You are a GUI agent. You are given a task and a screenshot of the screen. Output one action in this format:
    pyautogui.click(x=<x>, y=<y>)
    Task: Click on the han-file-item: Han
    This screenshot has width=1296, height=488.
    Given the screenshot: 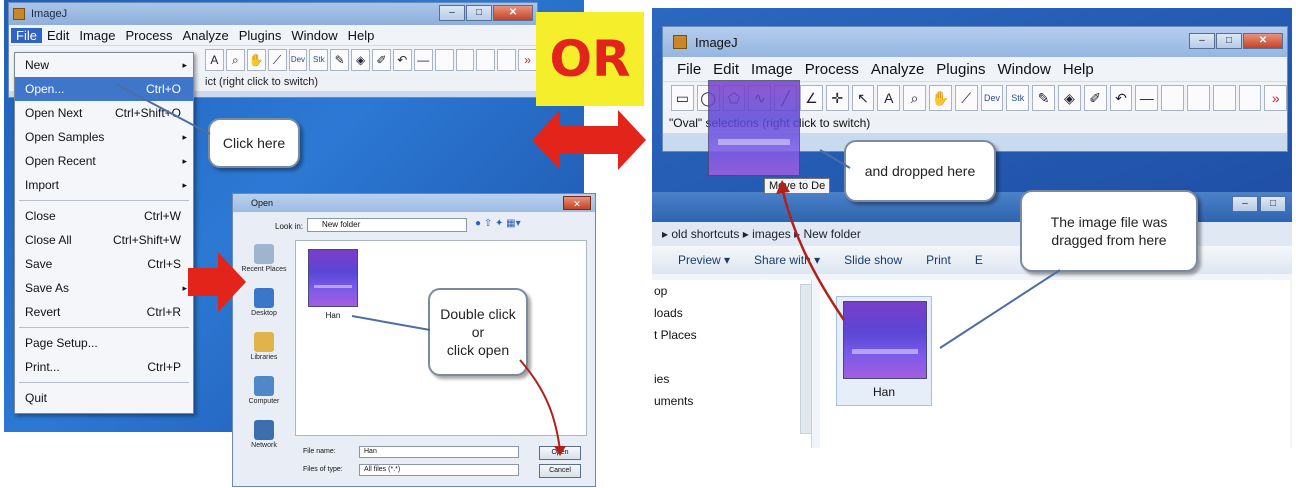 What is the action you would take?
    pyautogui.click(x=884, y=351)
    